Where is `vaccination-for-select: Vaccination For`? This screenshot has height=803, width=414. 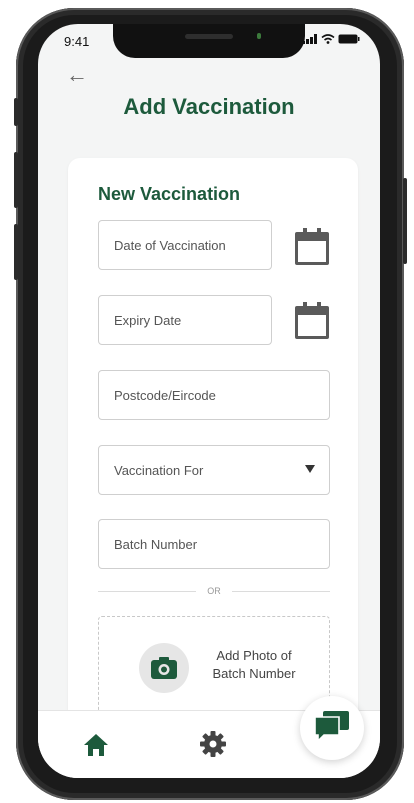
vaccination-for-select: Vaccination For is located at coordinates (214, 470).